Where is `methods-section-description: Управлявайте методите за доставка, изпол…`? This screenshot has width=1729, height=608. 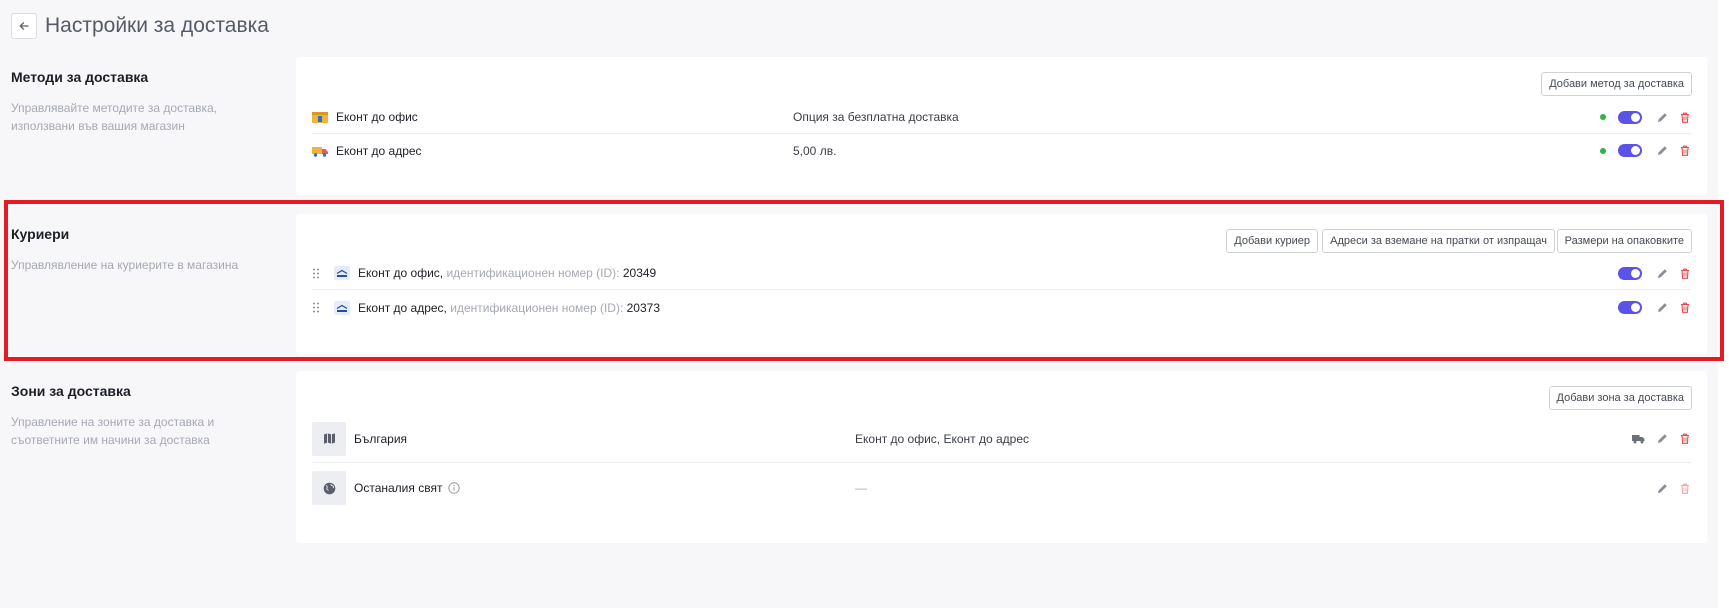 methods-section-description: Управлявайте методите за доставка, изпол… is located at coordinates (114, 117).